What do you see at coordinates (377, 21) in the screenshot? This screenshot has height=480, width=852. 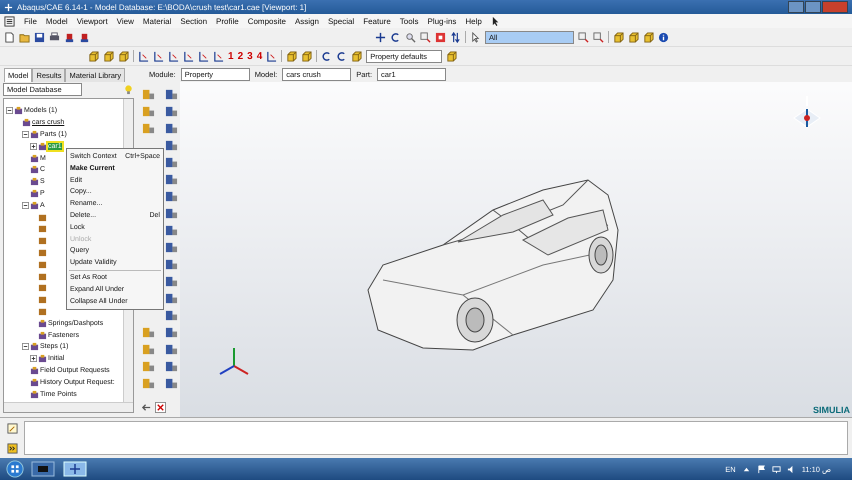 I see `menu-item: Feature` at bounding box center [377, 21].